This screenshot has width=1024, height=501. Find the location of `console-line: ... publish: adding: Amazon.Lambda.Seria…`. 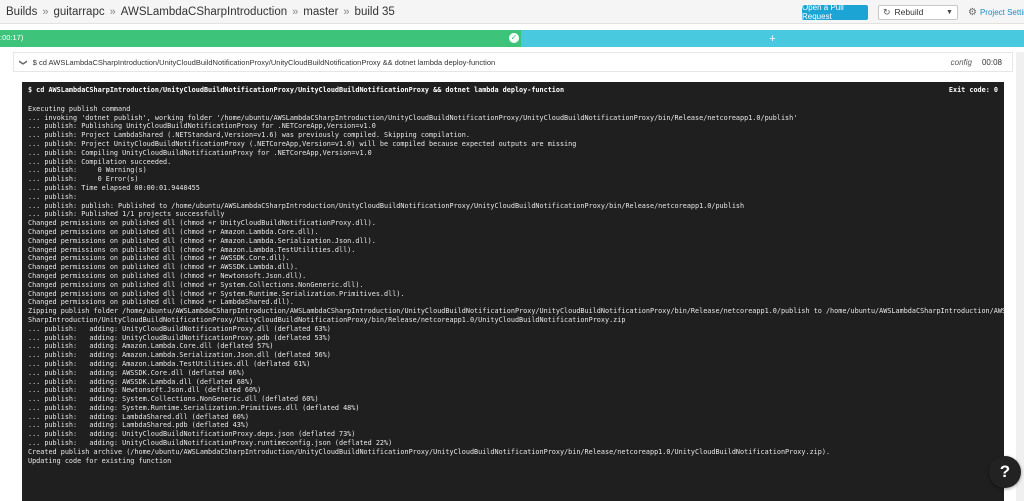

console-line: ... publish: adding: Amazon.Lambda.Seria… is located at coordinates (179, 355).